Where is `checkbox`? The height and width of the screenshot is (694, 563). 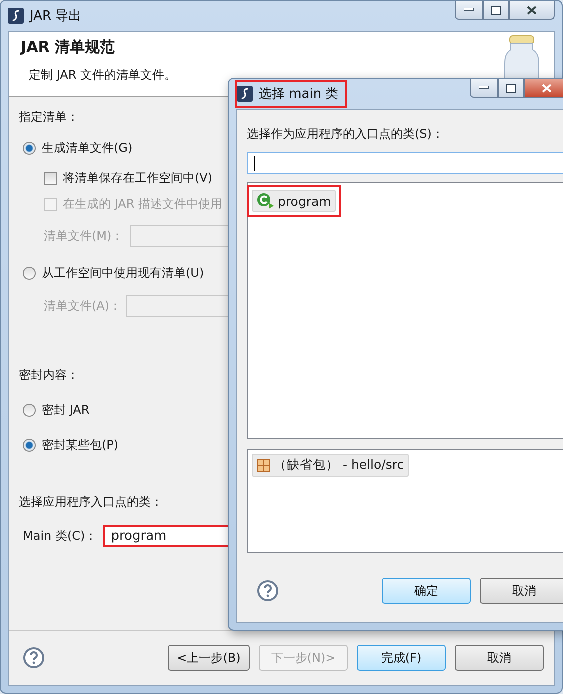
checkbox is located at coordinates (50, 178).